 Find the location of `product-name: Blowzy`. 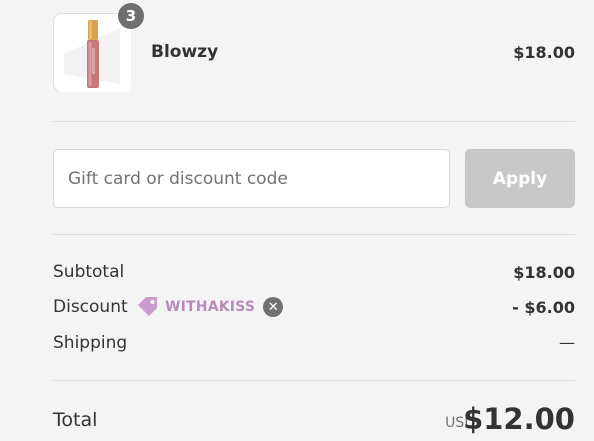

product-name: Blowzy is located at coordinates (185, 52).